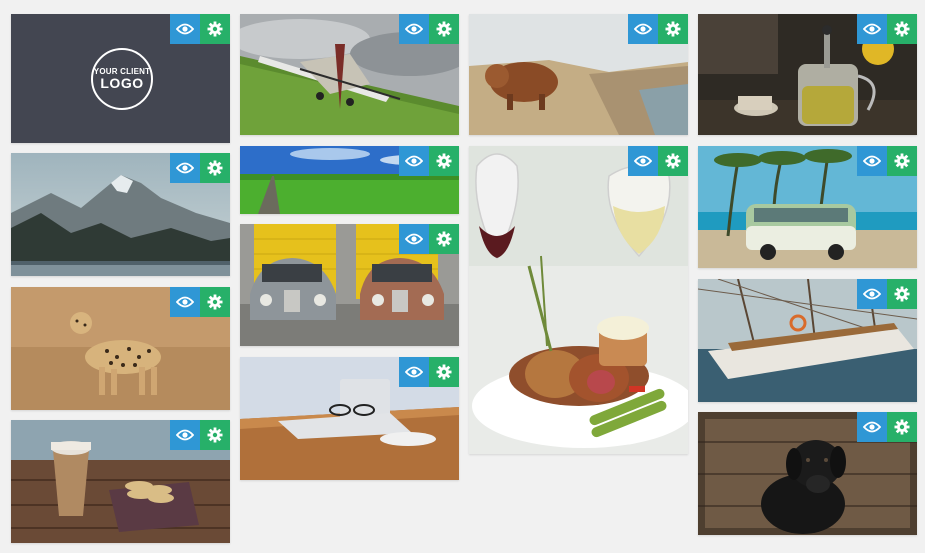  Describe the element at coordinates (807, 207) in the screenshot. I see `gallery-tile-beach-van` at that location.